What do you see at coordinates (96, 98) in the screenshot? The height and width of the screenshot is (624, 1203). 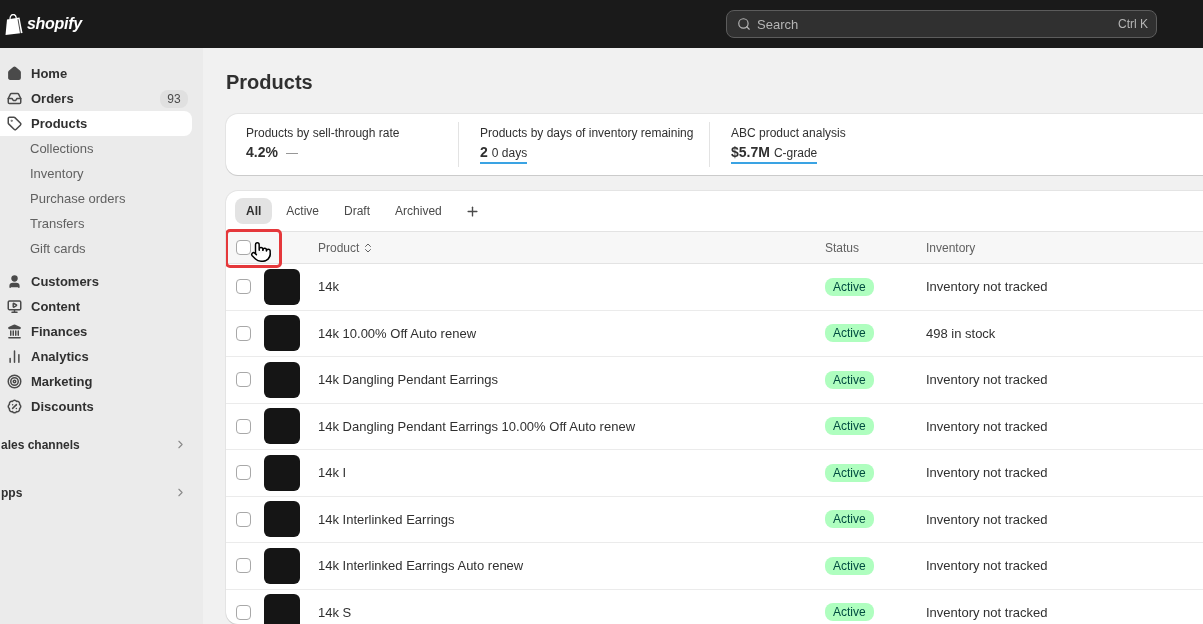 I see `nav-item: Orders 93` at bounding box center [96, 98].